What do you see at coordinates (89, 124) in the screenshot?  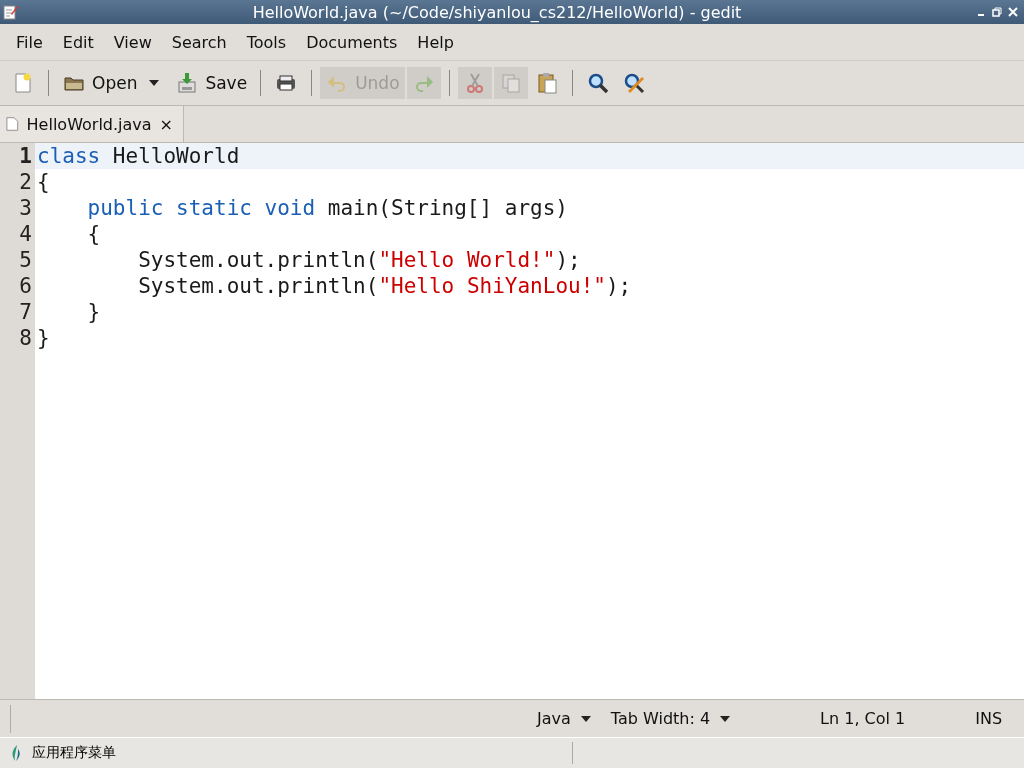 I see `tab-label: HelloWorld.java` at bounding box center [89, 124].